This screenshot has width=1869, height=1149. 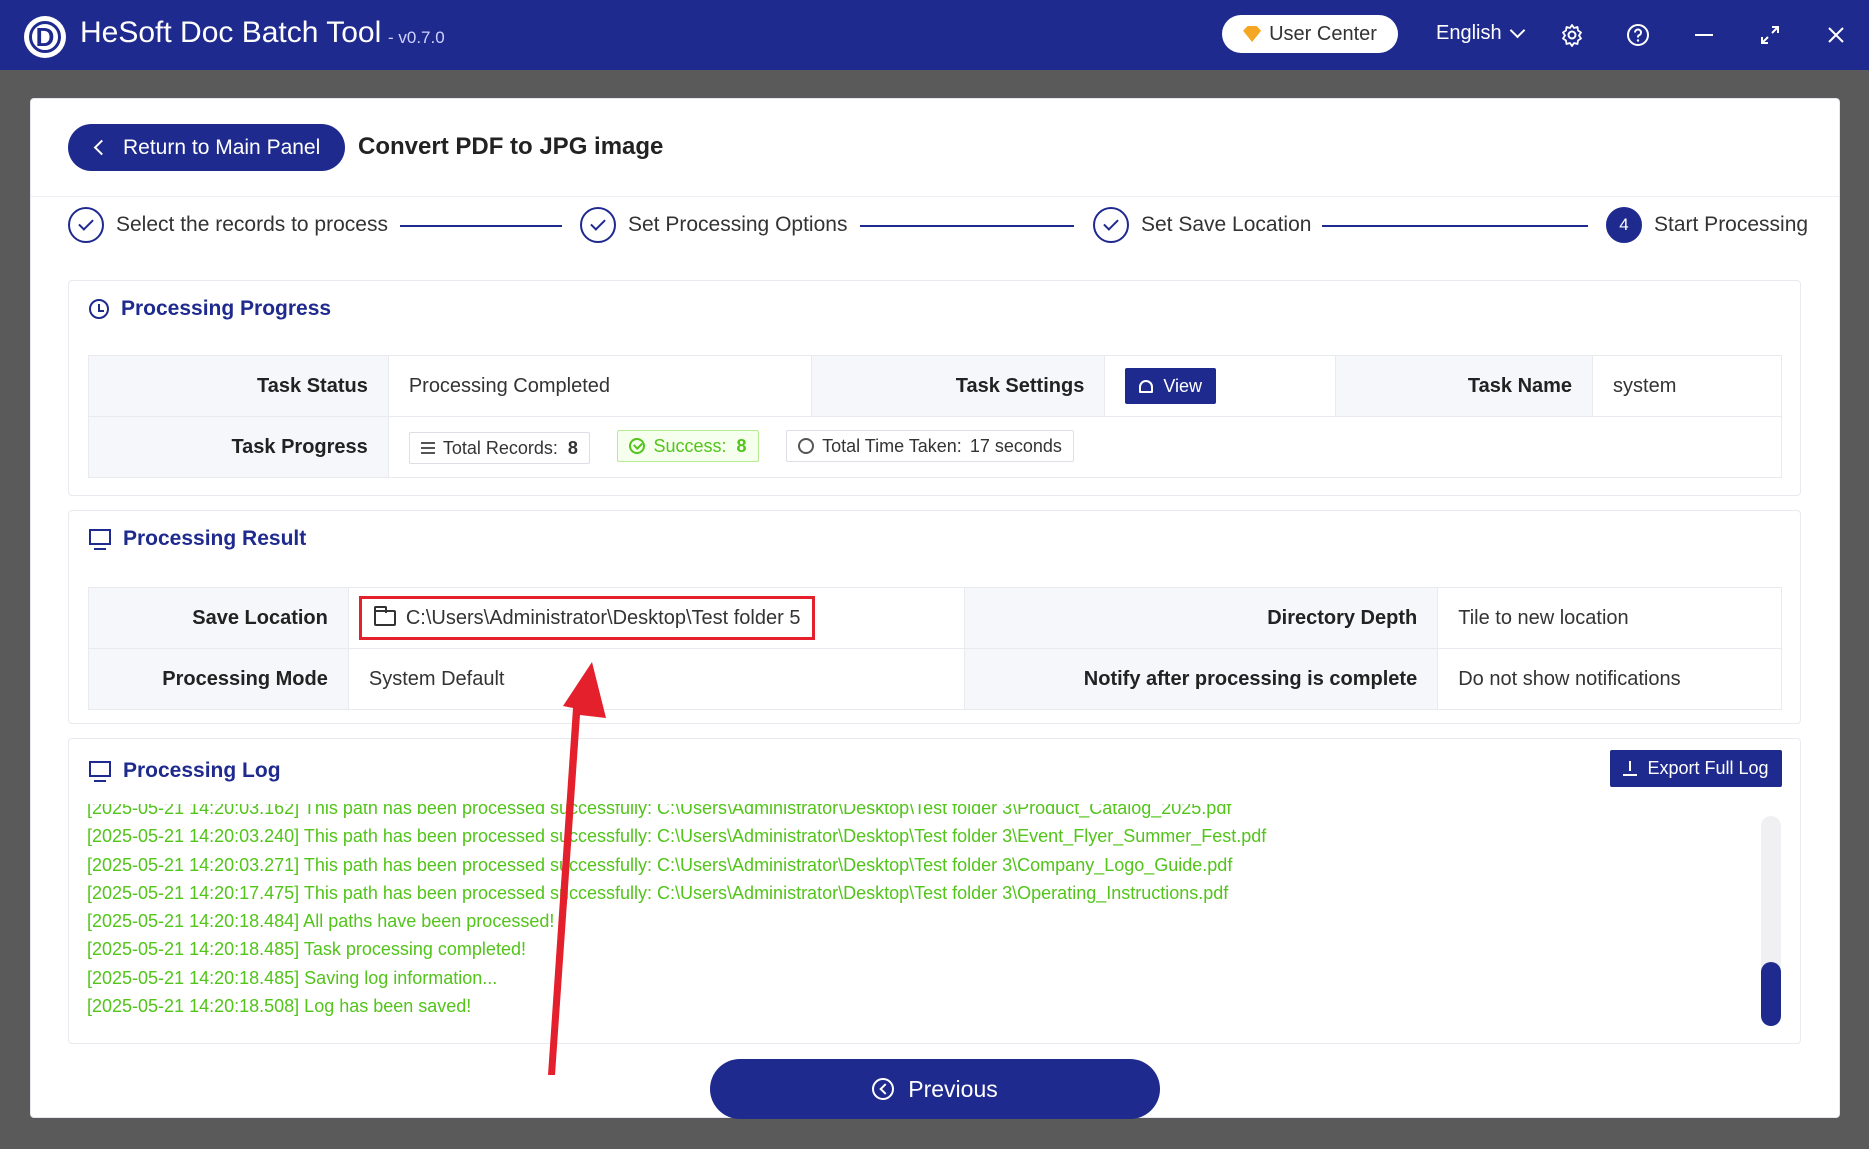 I want to click on step-save-location: Set Save Location, so click(x=1202, y=225).